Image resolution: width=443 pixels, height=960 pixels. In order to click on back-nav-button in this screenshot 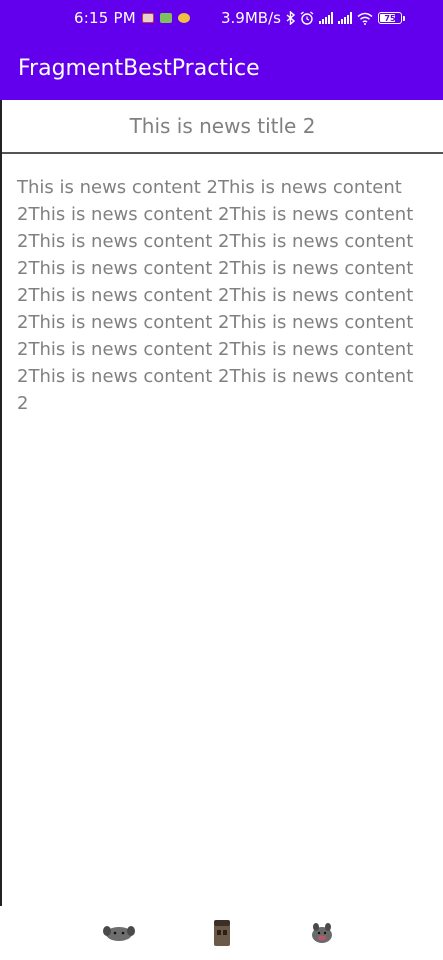, I will do `click(119, 933)`.